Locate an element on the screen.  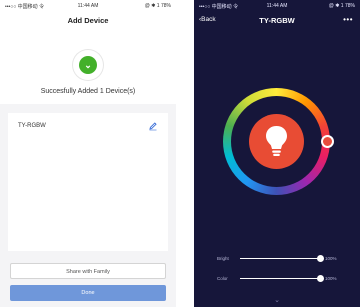
brightness-label: Bright is located at coordinates (223, 258).